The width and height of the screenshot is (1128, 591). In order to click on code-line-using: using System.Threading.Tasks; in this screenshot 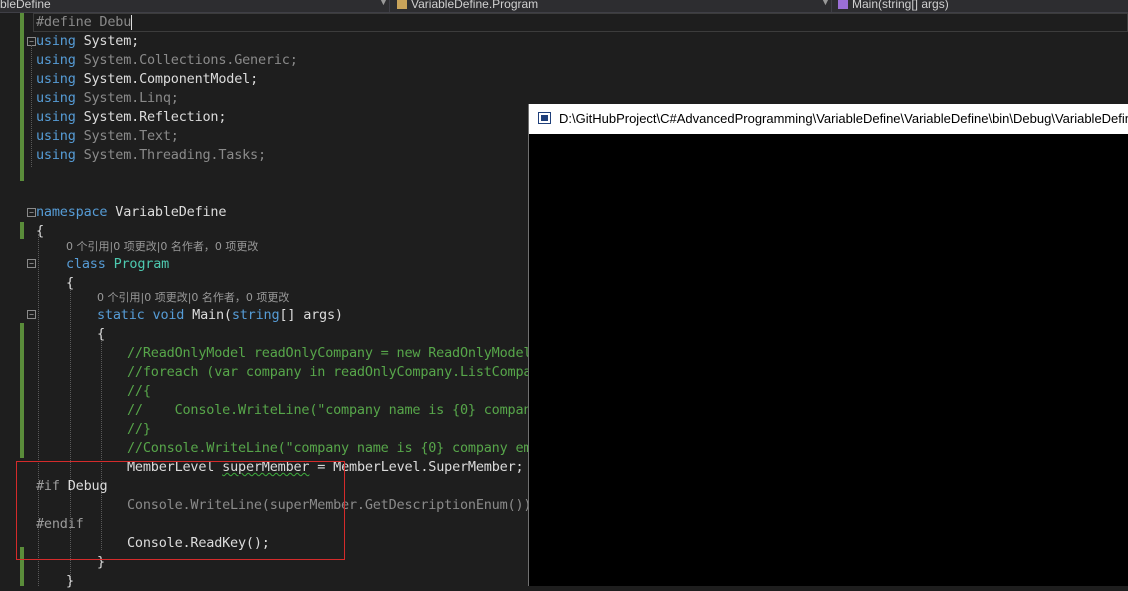, I will do `click(151, 155)`.